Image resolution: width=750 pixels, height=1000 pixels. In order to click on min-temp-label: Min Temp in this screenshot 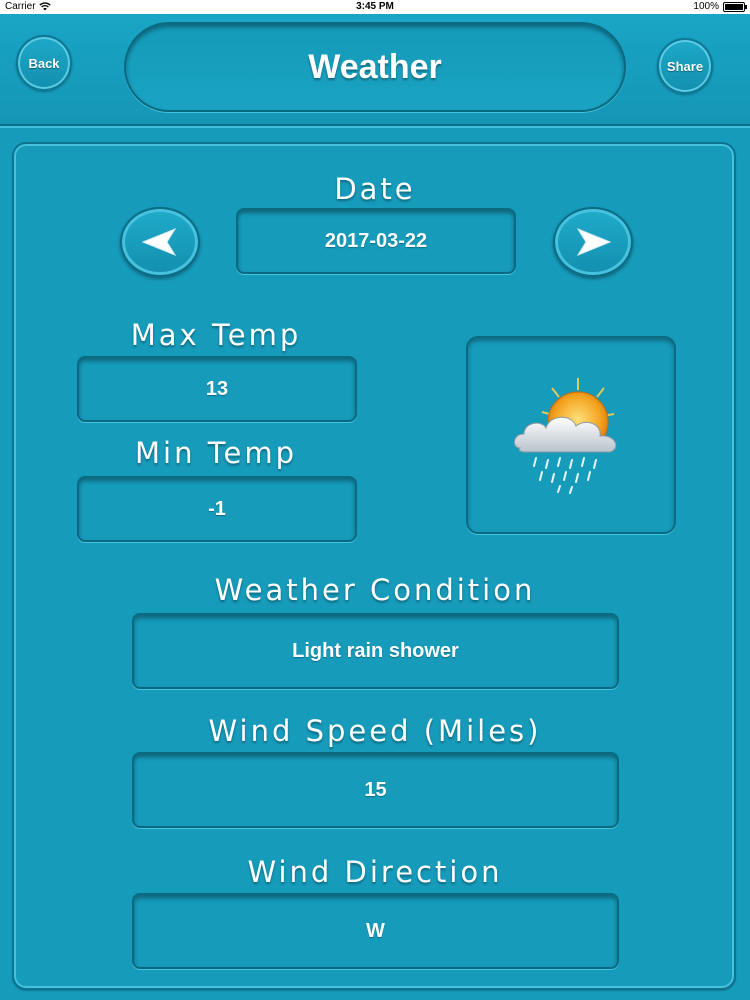, I will do `click(216, 453)`.